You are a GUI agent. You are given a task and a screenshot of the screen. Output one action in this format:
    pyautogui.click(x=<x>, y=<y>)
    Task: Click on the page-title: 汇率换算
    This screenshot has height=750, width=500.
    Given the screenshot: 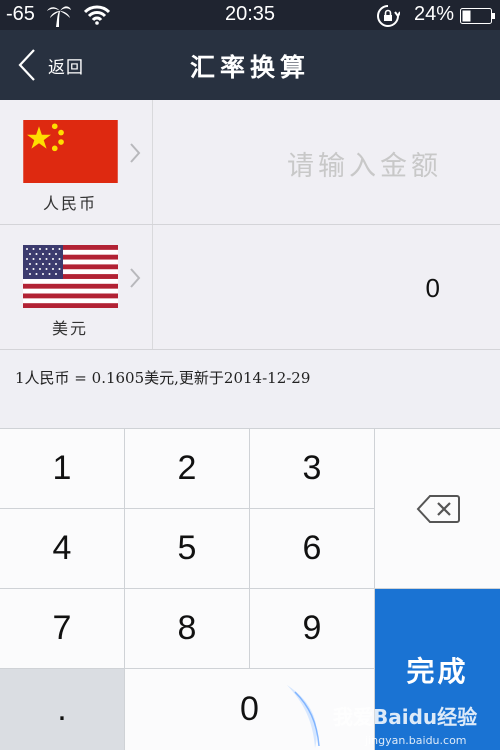 What is the action you would take?
    pyautogui.click(x=249, y=67)
    